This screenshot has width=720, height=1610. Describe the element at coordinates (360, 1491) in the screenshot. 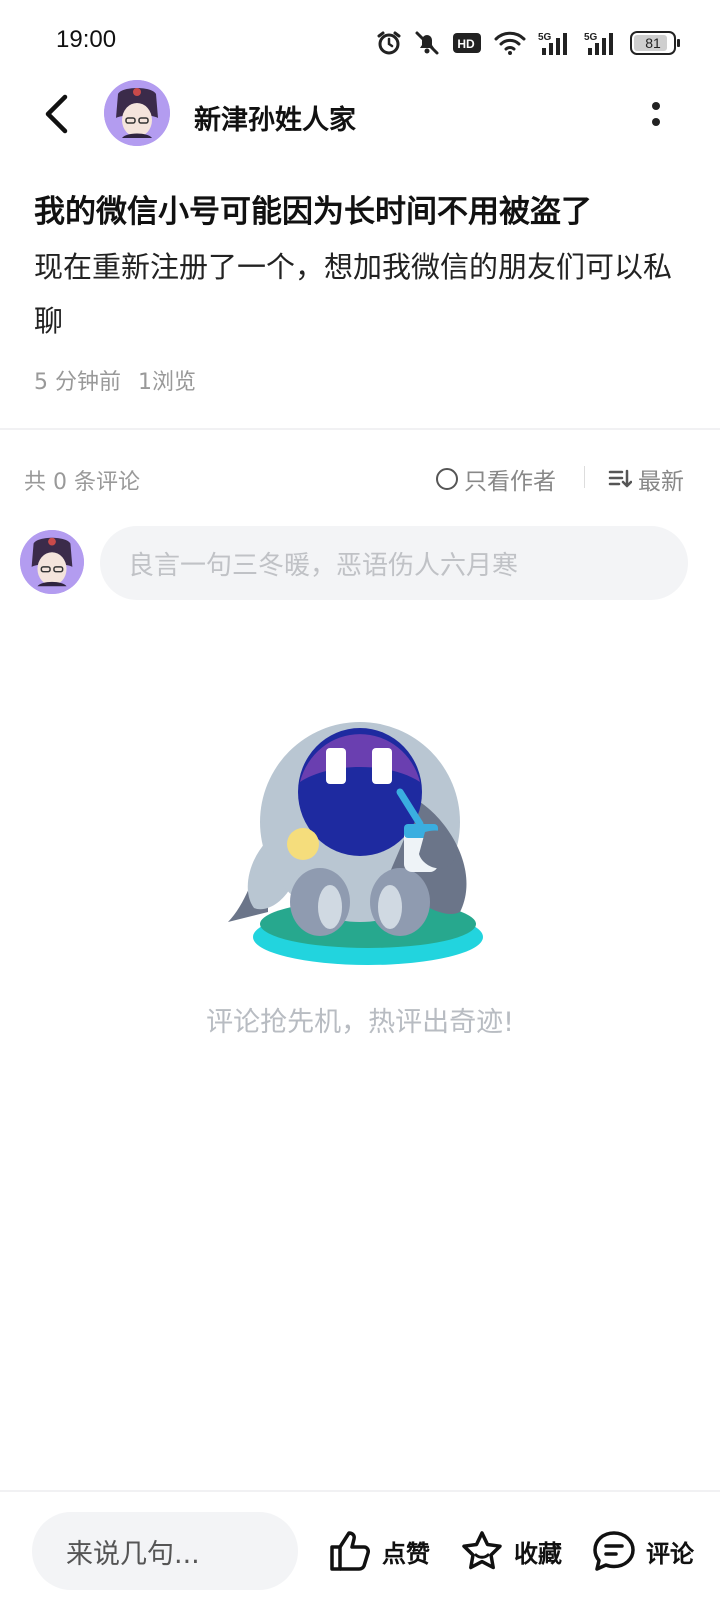

I see `bottom-divider` at that location.